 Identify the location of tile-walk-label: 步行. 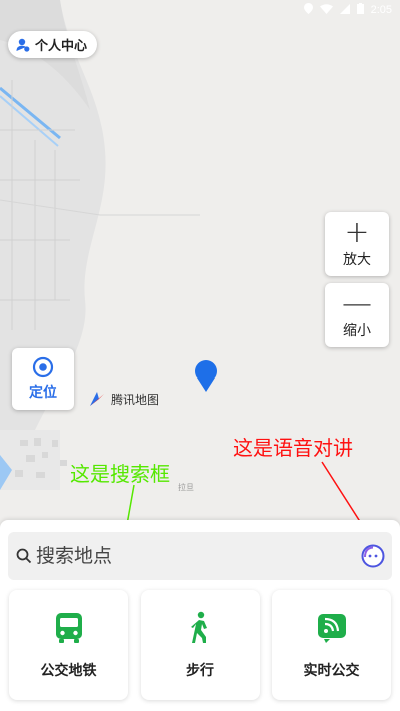
(200, 671).